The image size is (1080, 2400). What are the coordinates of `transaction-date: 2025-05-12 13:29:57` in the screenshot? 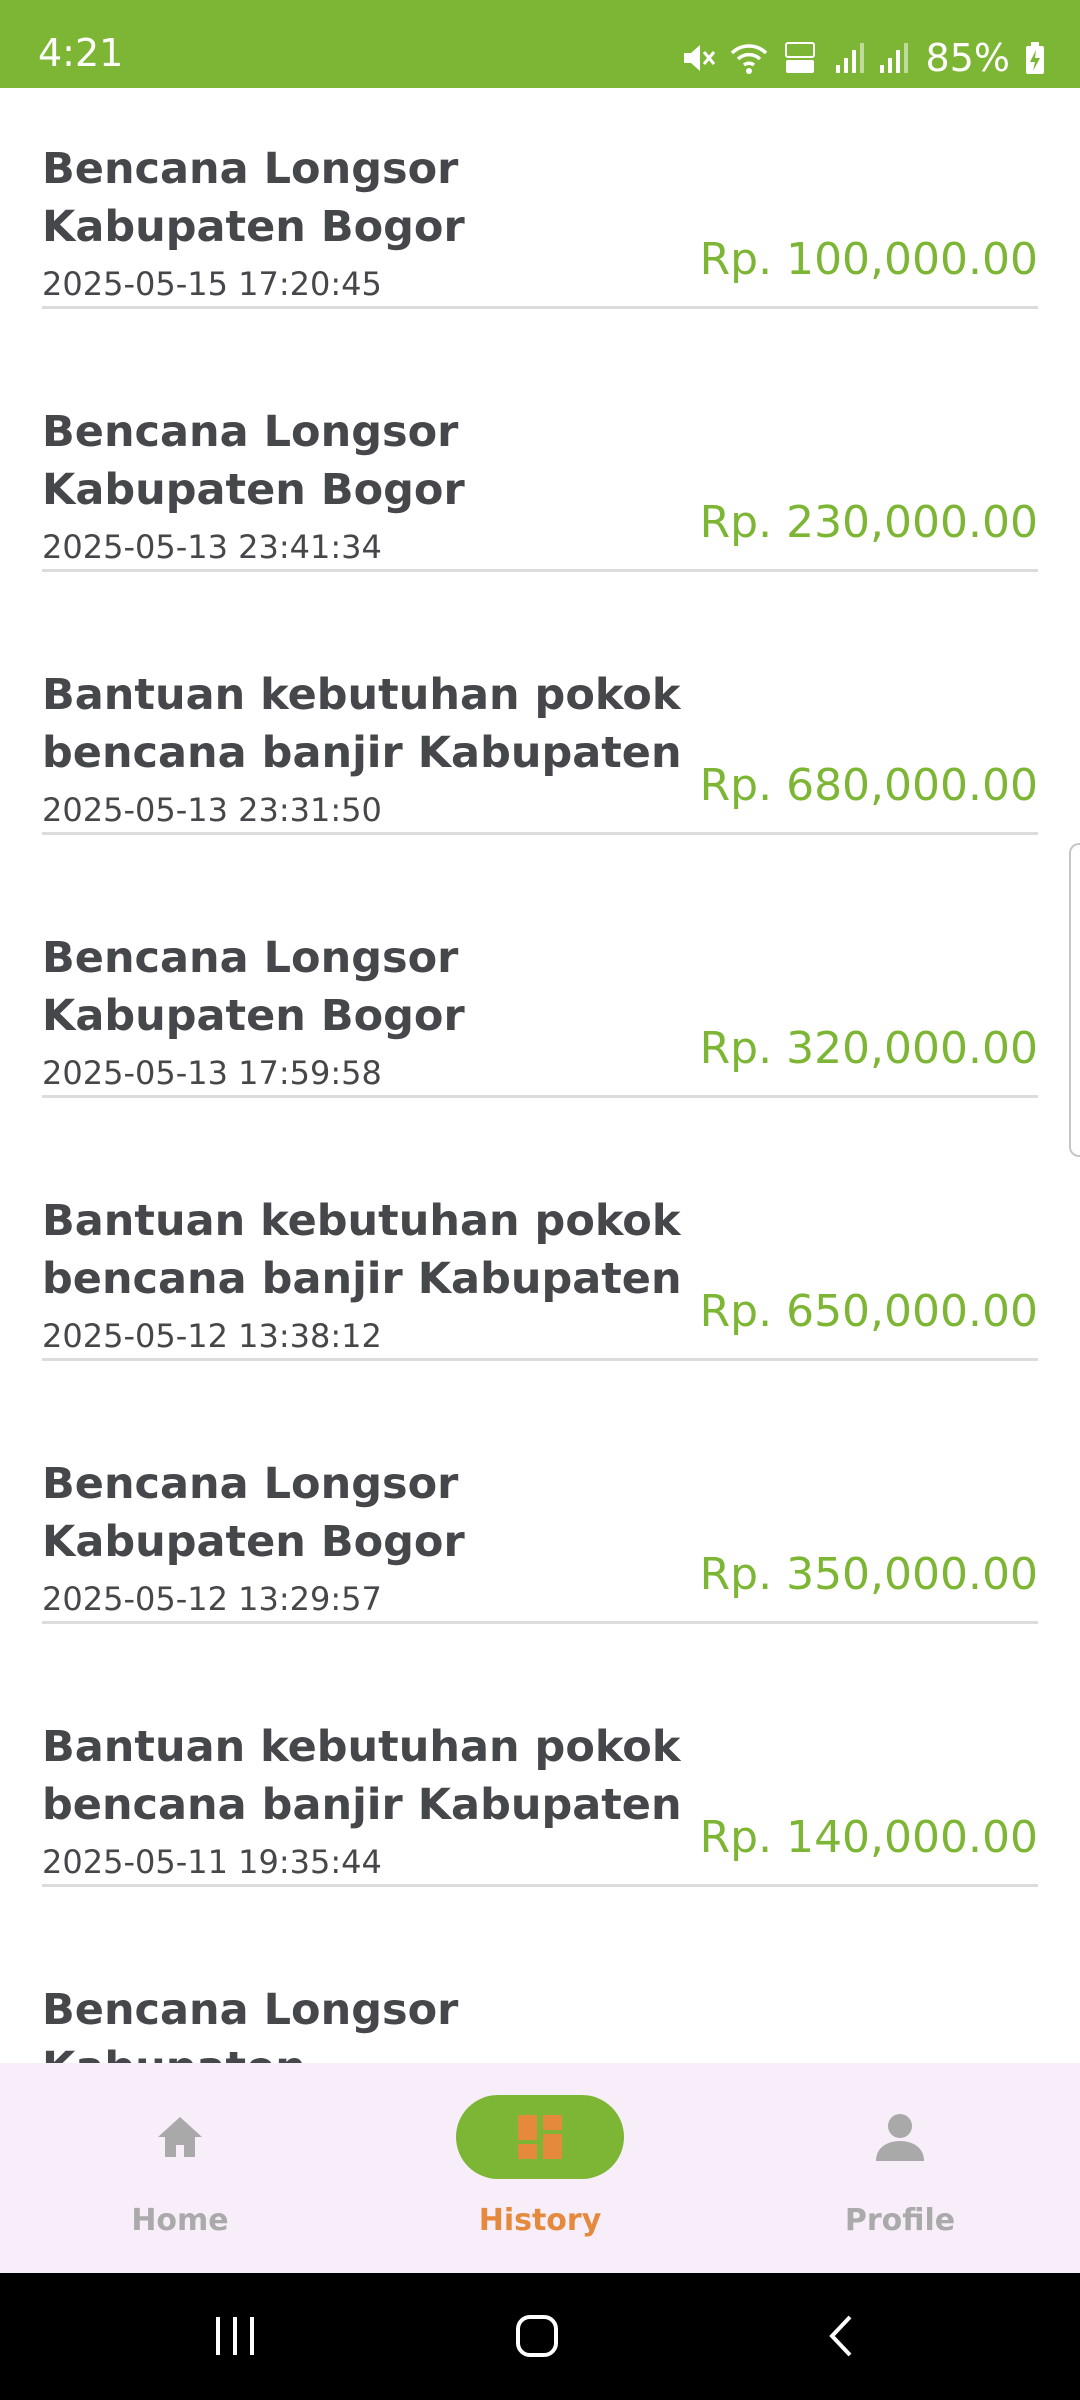 It's located at (212, 1599).